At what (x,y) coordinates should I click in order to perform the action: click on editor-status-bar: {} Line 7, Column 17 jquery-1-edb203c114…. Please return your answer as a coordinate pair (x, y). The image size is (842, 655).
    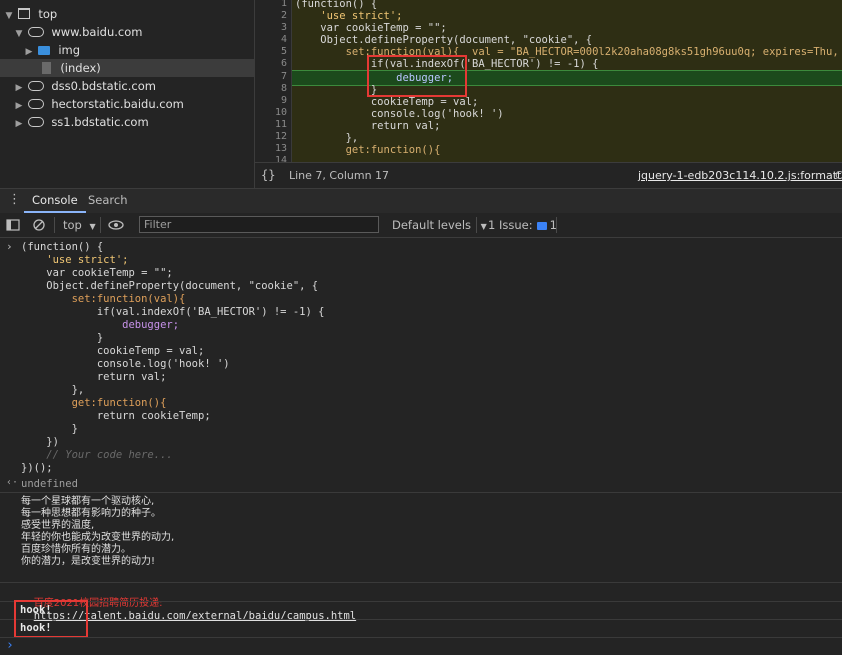
    Looking at the image, I should click on (548, 175).